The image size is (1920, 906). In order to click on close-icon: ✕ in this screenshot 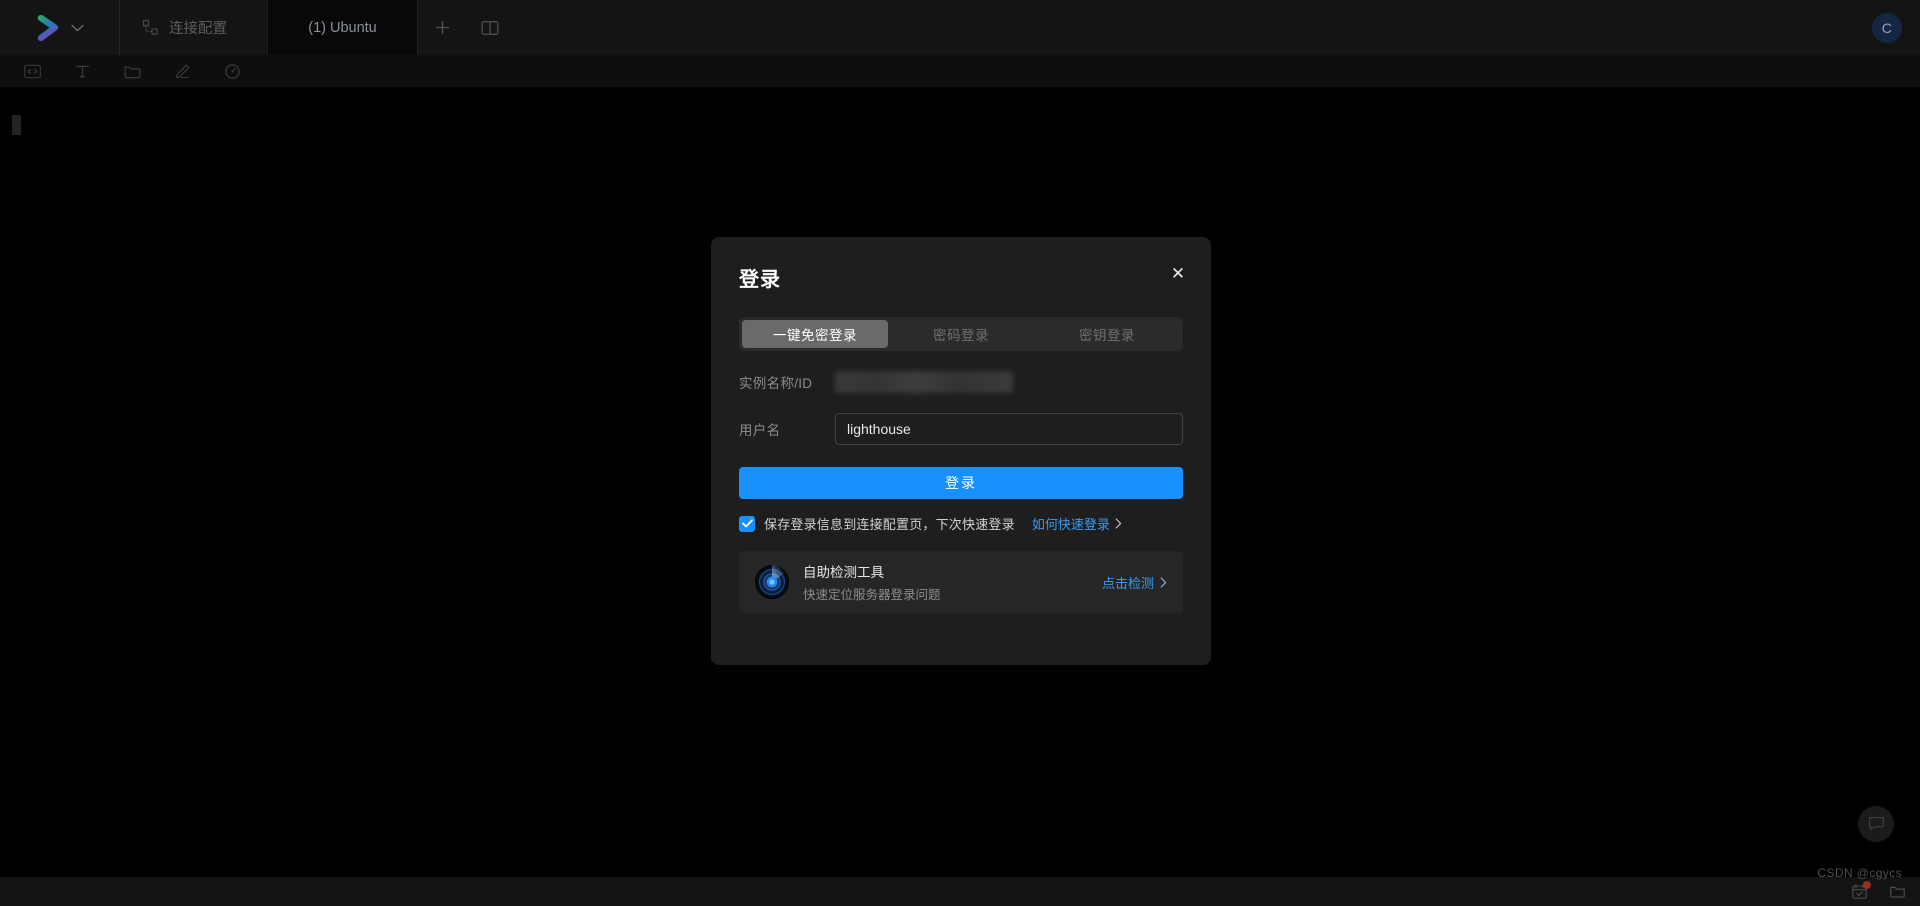, I will do `click(1178, 273)`.